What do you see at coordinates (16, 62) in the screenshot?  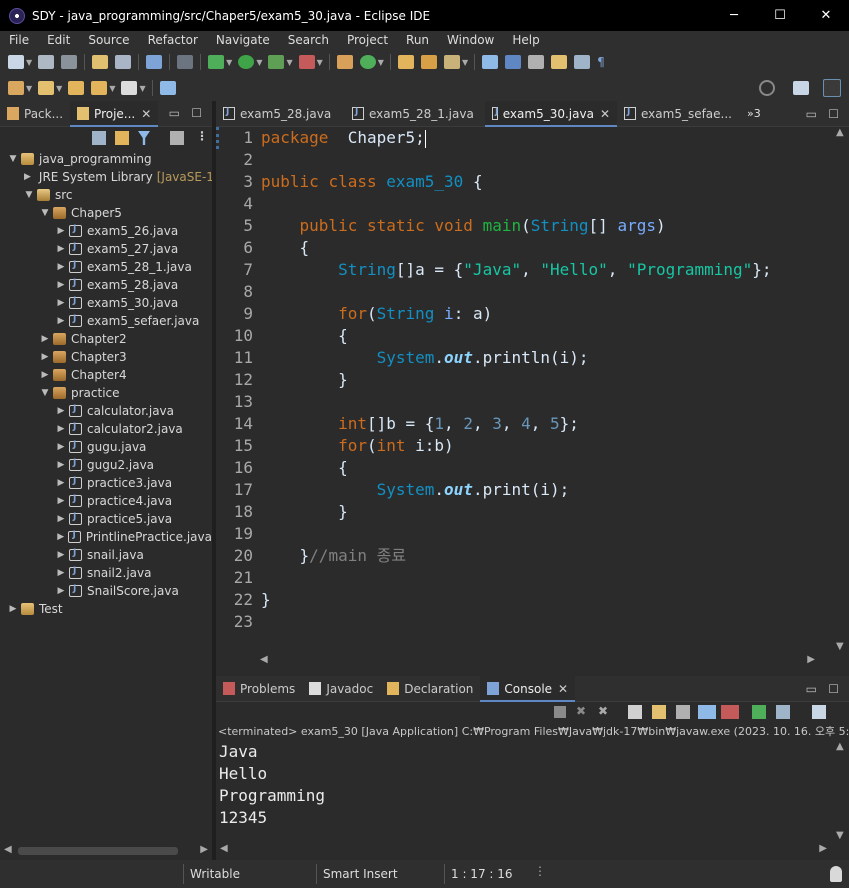 I see `new-icon` at bounding box center [16, 62].